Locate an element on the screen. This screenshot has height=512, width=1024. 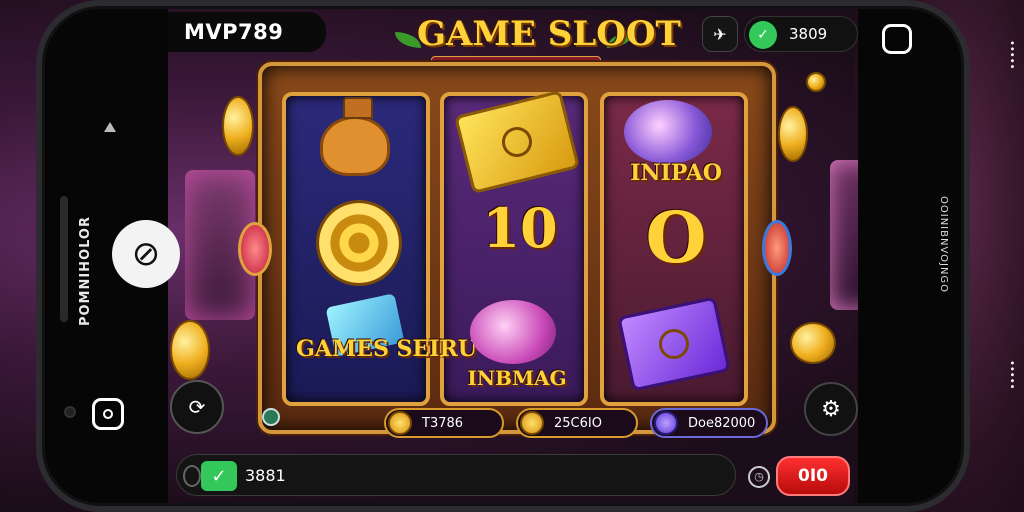
phone-side-button is located at coordinates (64, 259).